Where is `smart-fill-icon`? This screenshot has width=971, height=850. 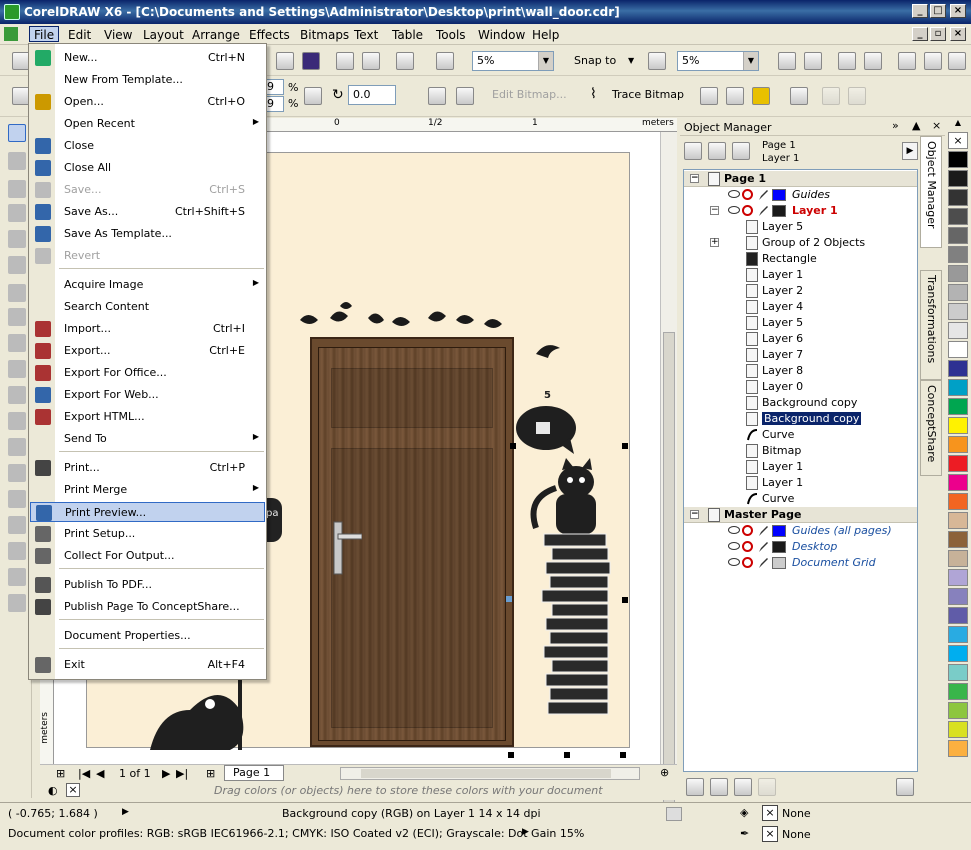 smart-fill-icon is located at coordinates (17, 265).